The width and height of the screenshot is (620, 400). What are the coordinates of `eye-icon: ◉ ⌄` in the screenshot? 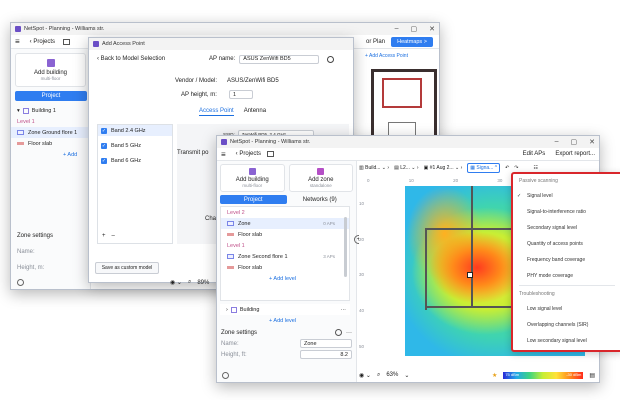 It's located at (176, 282).